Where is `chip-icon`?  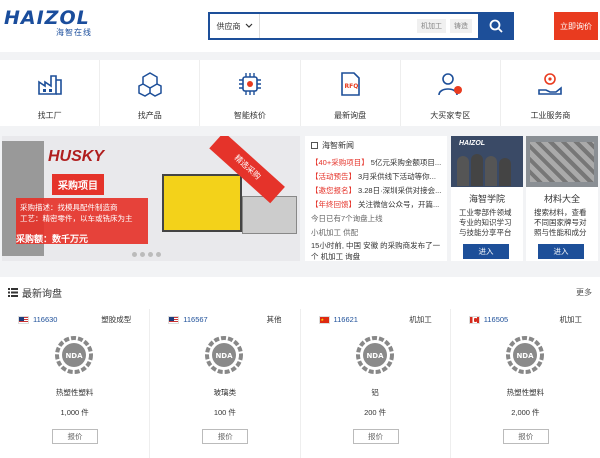 chip-icon is located at coordinates (249, 84).